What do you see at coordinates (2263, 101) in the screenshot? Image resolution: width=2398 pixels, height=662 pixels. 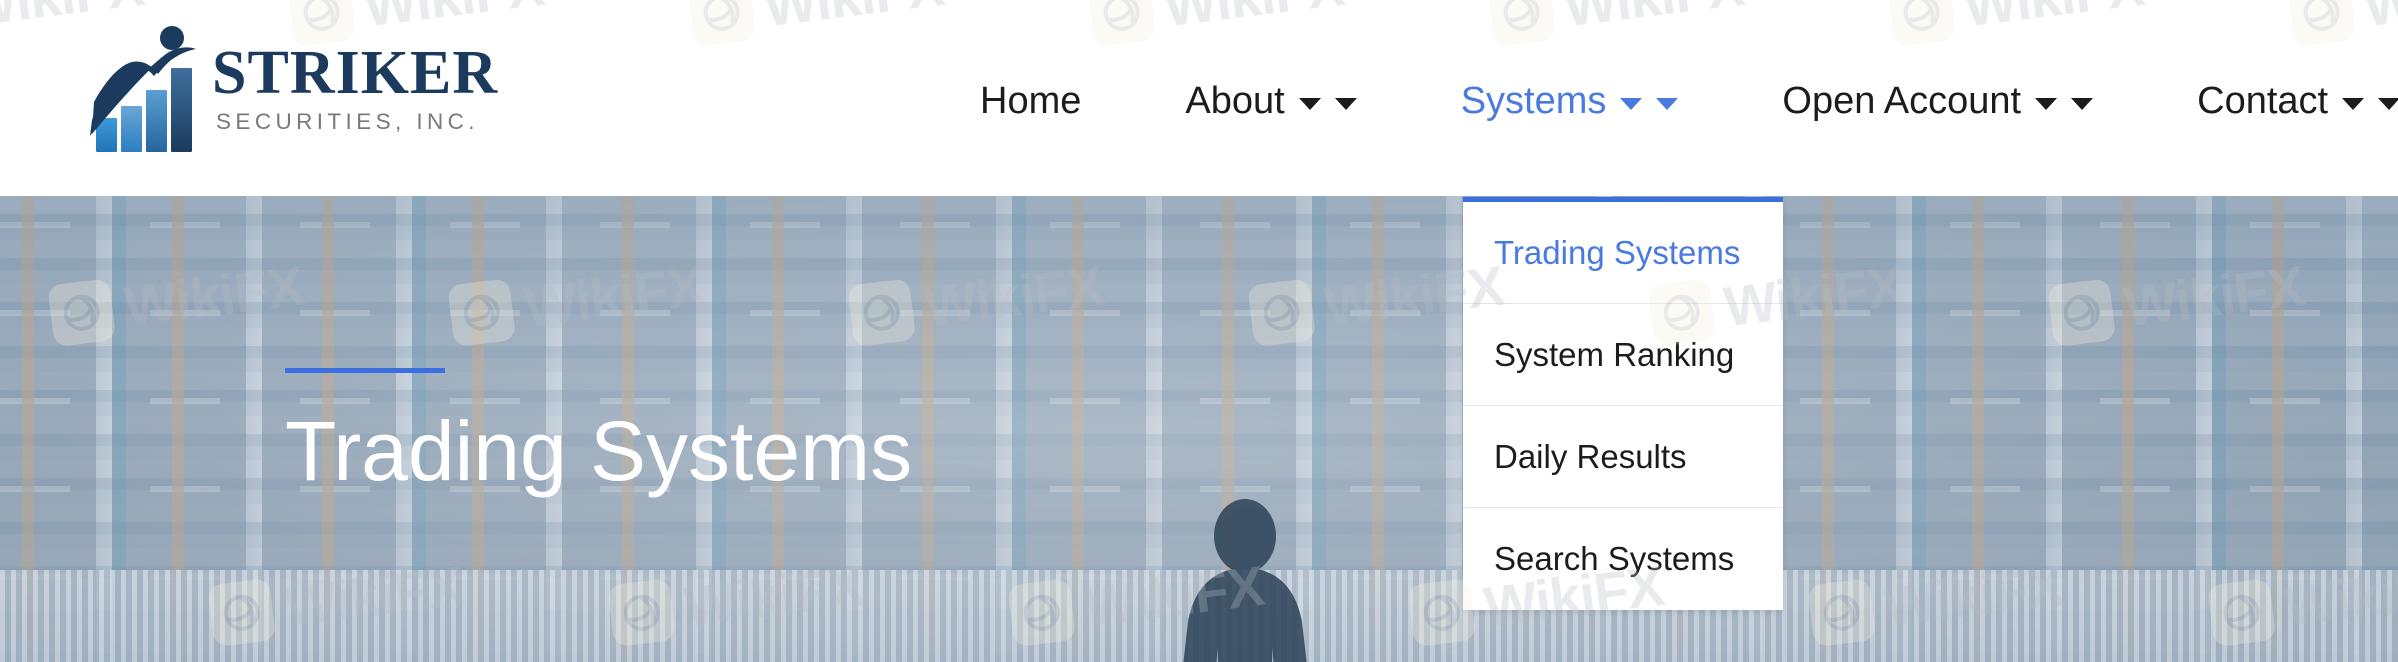 I see `nav-item-label: Contact` at bounding box center [2263, 101].